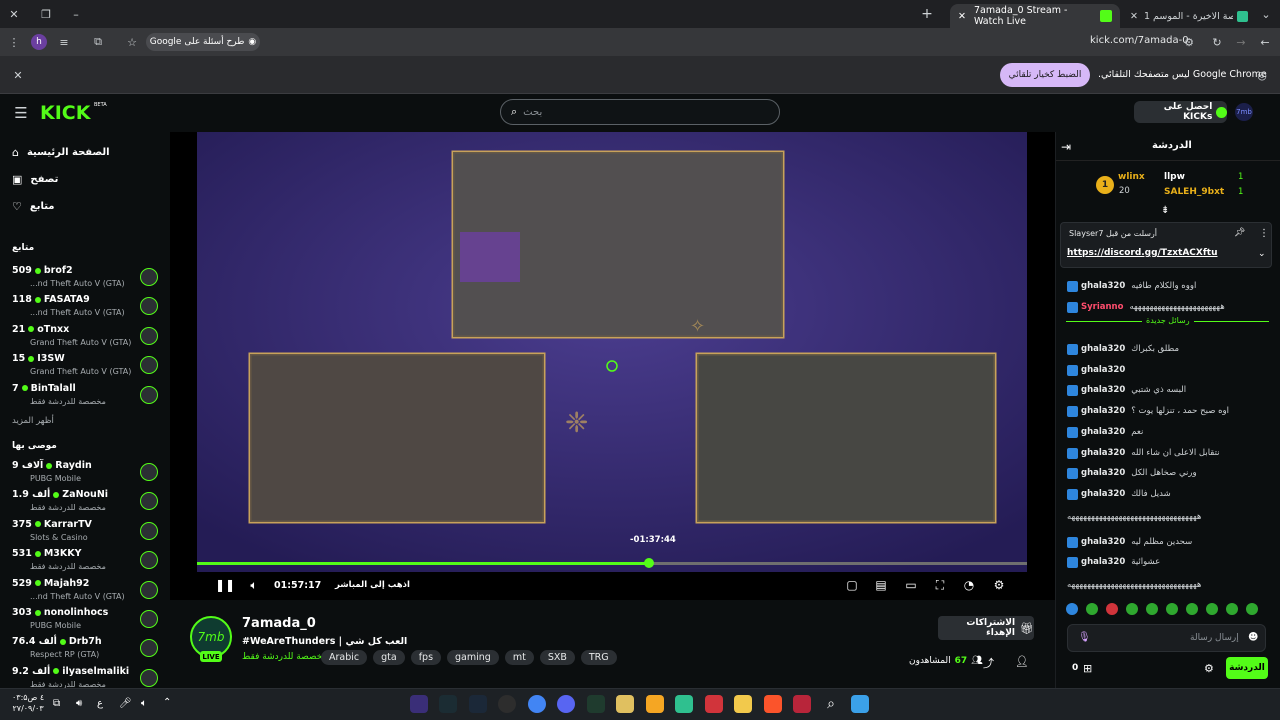 This screenshot has width=1280, height=720. Describe the element at coordinates (1266, 14) in the screenshot. I see `tab-search-icon: ⌄` at that location.